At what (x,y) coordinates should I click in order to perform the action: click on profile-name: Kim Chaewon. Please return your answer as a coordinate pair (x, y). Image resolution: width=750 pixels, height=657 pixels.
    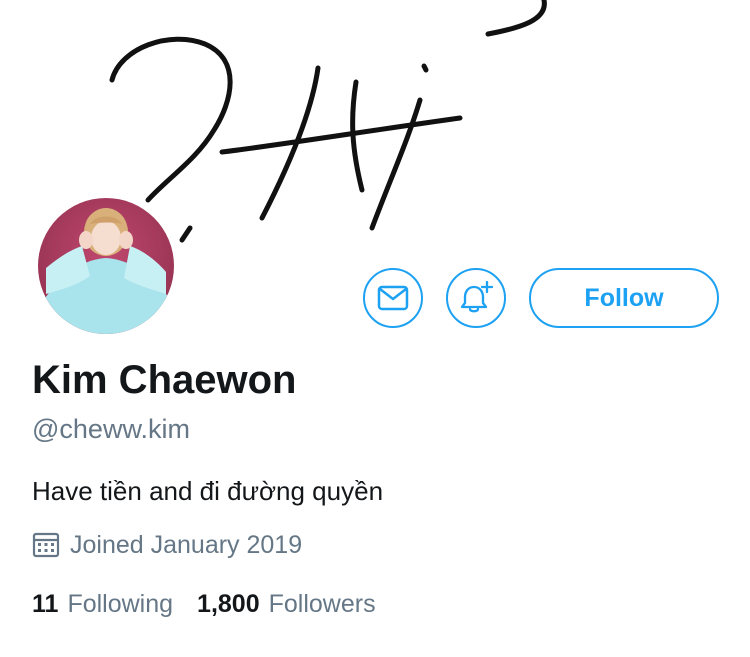
    Looking at the image, I should click on (164, 380).